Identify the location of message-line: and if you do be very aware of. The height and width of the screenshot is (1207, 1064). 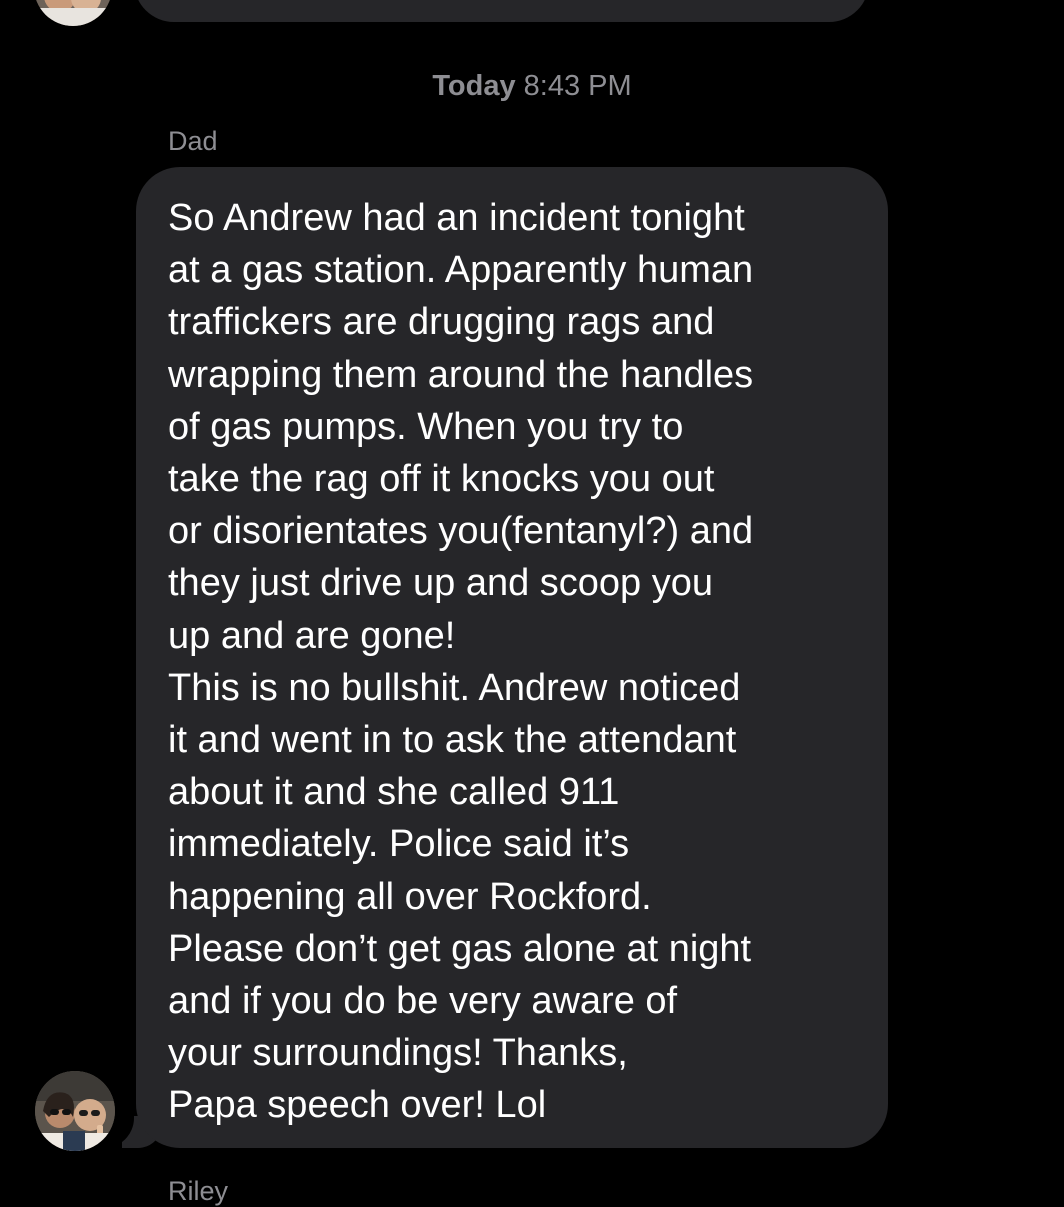
(423, 1001).